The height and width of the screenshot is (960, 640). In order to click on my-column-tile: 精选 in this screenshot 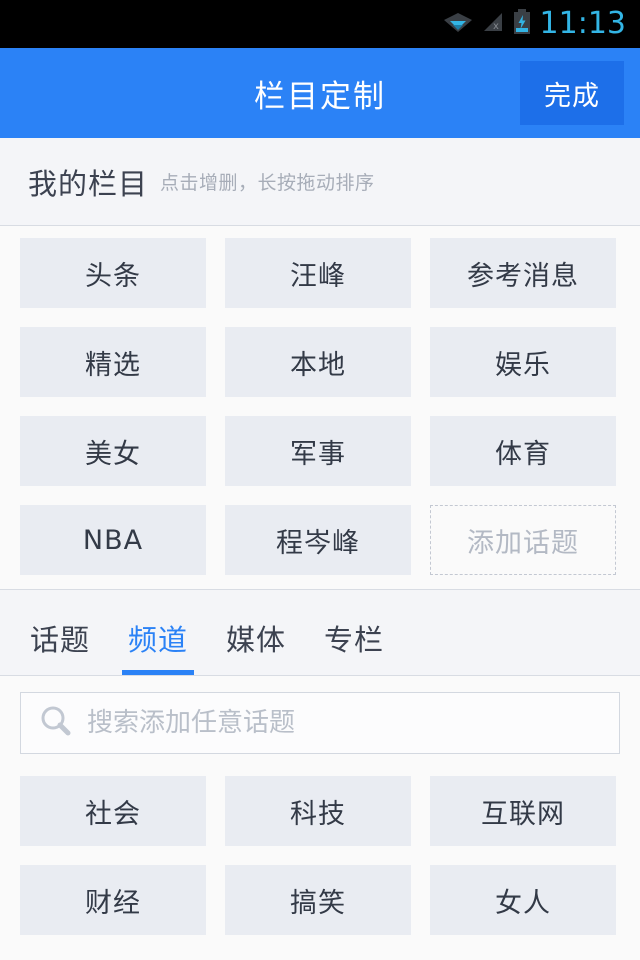, I will do `click(113, 362)`.